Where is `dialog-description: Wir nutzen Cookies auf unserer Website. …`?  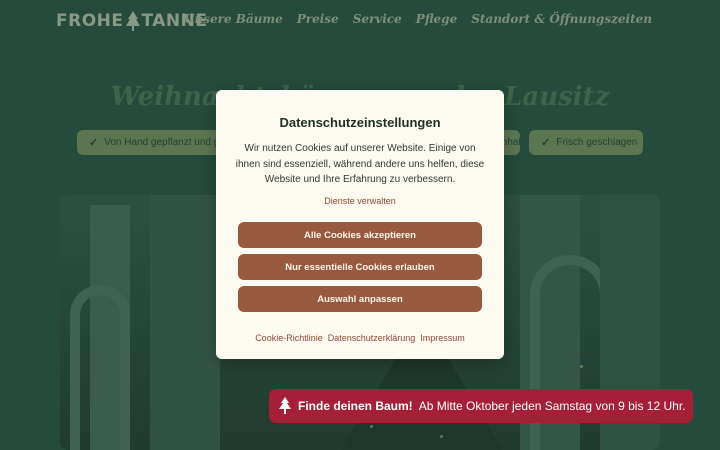
dialog-description: Wir nutzen Cookies auf unserer Website. … is located at coordinates (360, 164).